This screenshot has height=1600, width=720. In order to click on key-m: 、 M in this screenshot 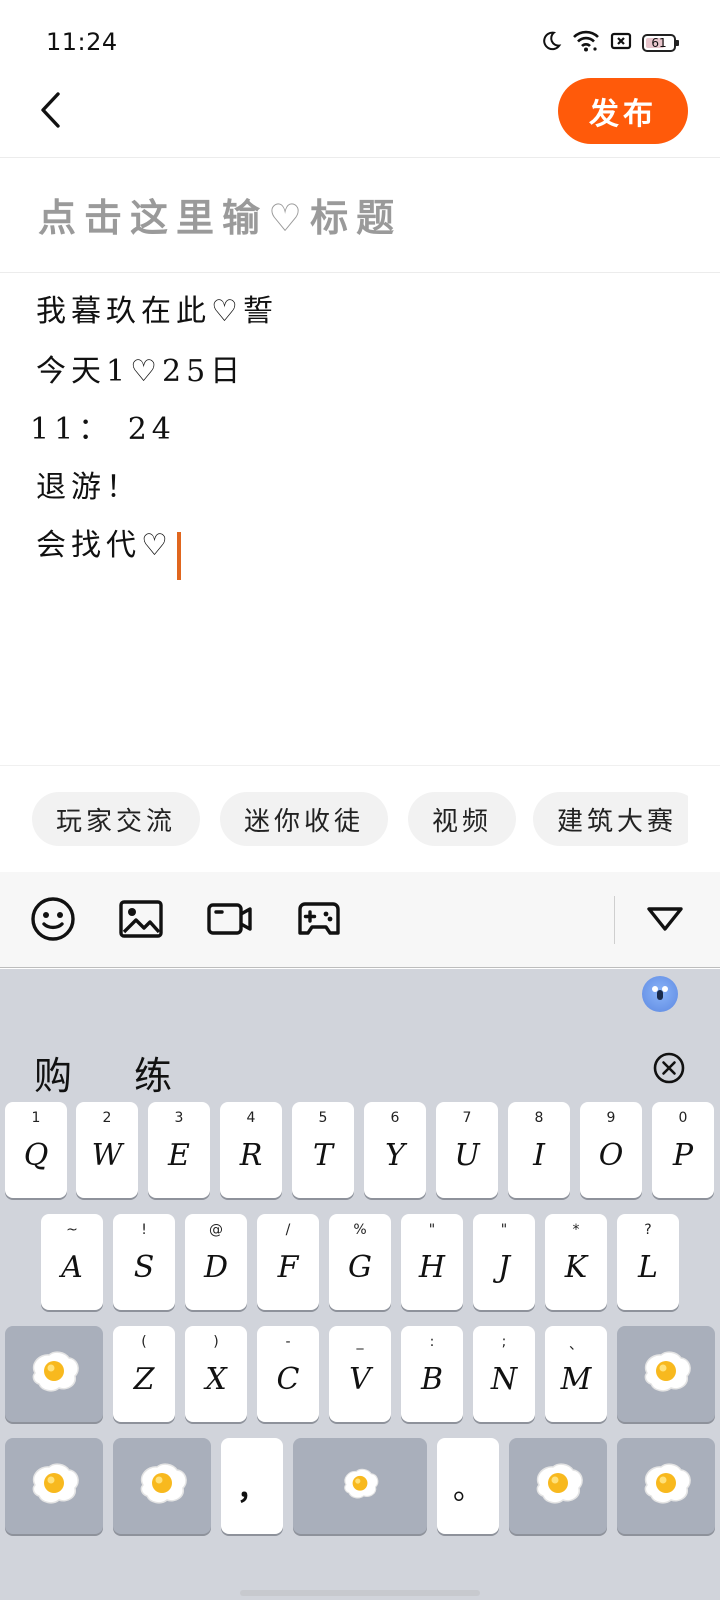, I will do `click(576, 1374)`.